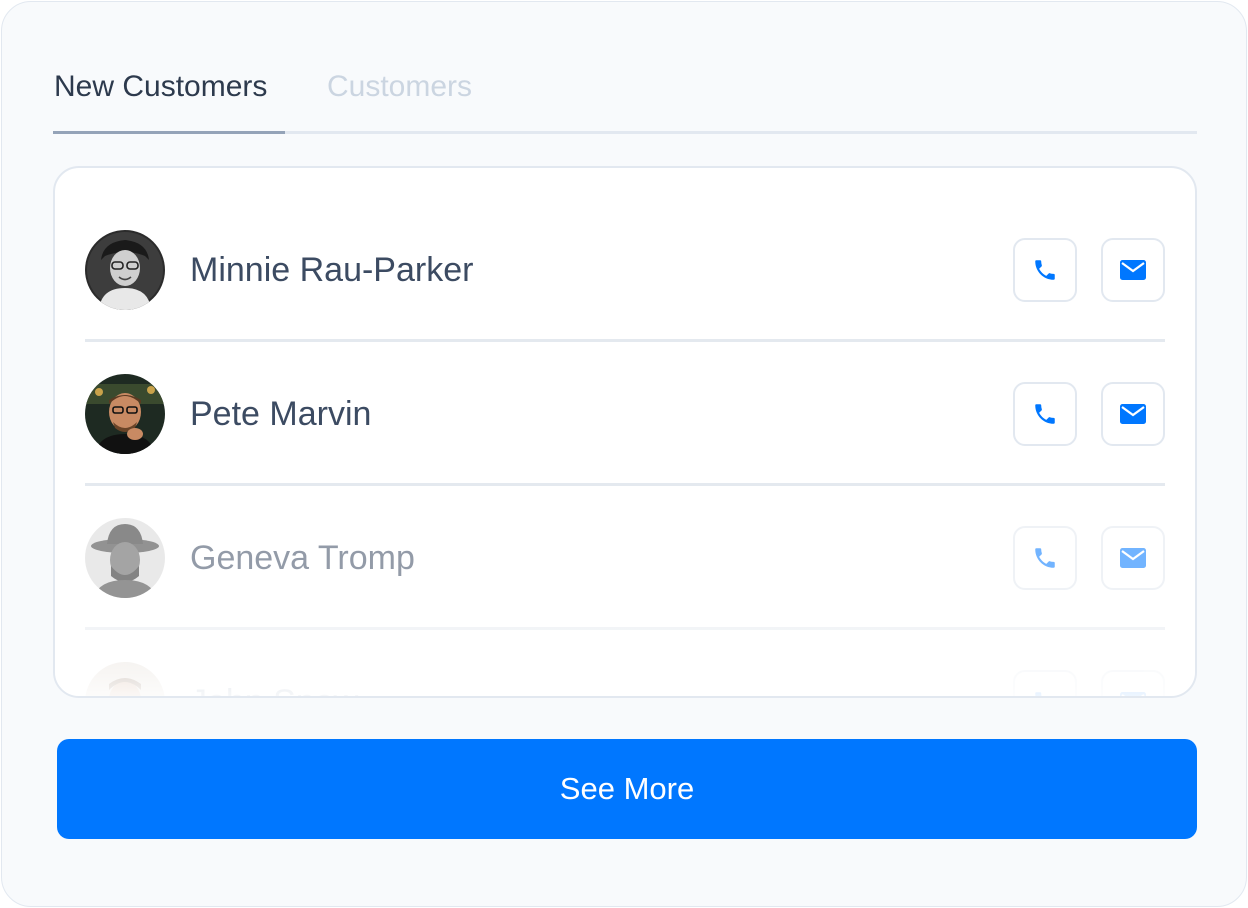 This screenshot has height=908, width=1248. What do you see at coordinates (399, 87) in the screenshot?
I see `tab-customers: Customers` at bounding box center [399, 87].